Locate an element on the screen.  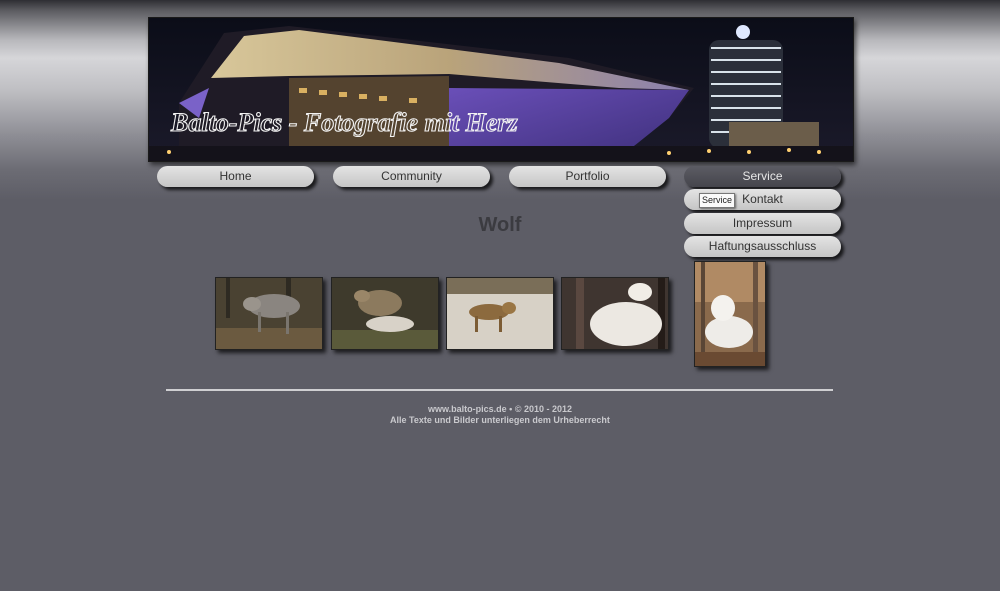
footer-divider is located at coordinates (499, 390).